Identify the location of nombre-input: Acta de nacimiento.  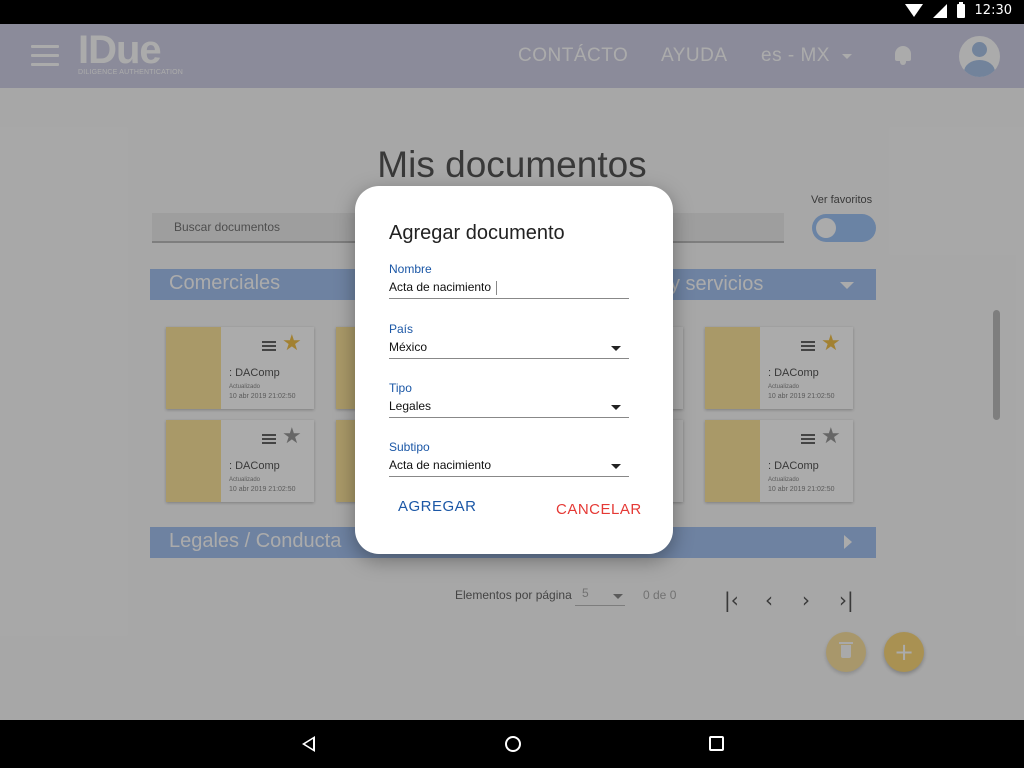
(509, 289).